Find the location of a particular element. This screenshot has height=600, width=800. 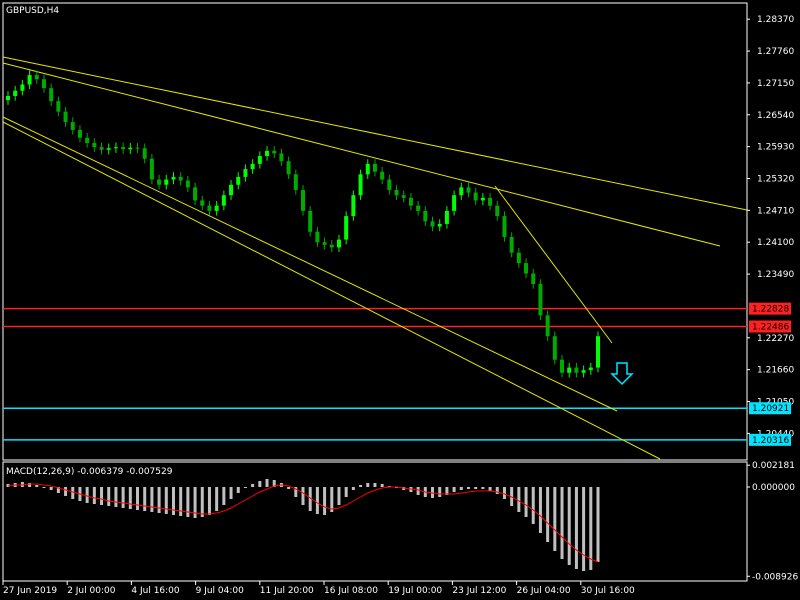

price-tick-label: 1.22270 is located at coordinates (775, 339).